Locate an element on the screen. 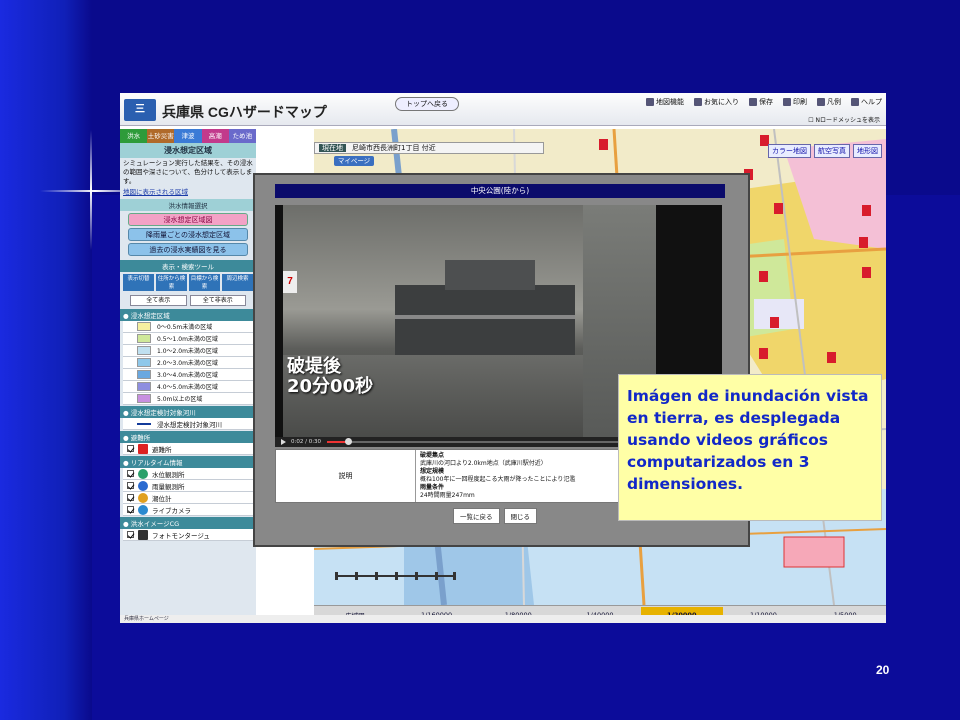 Image resolution: width=960 pixels, height=720 pixels. menu-help: ヘルプ is located at coordinates (866, 102).